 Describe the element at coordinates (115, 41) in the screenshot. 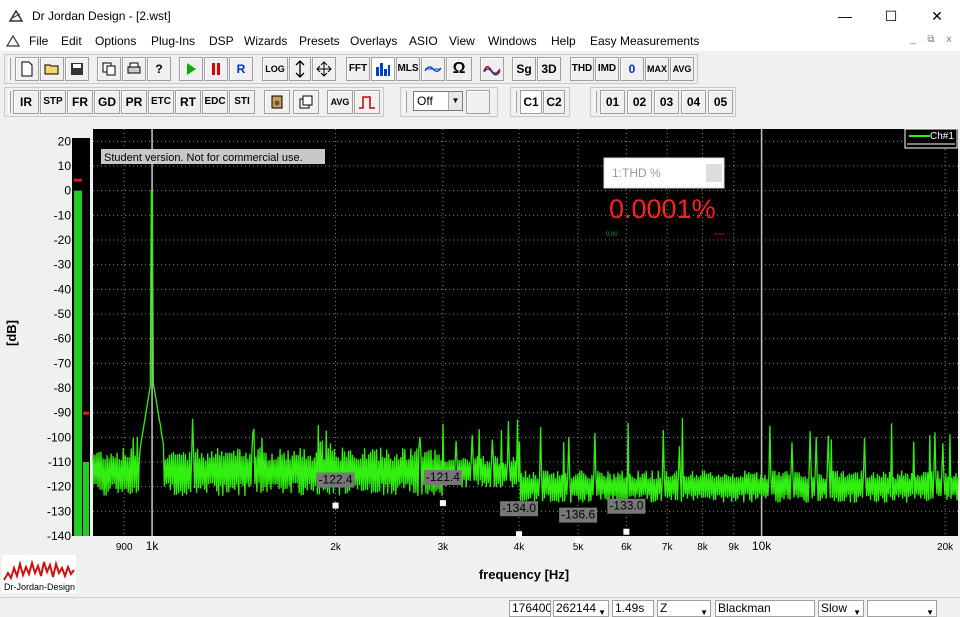

I see `menu-options: Options` at that location.